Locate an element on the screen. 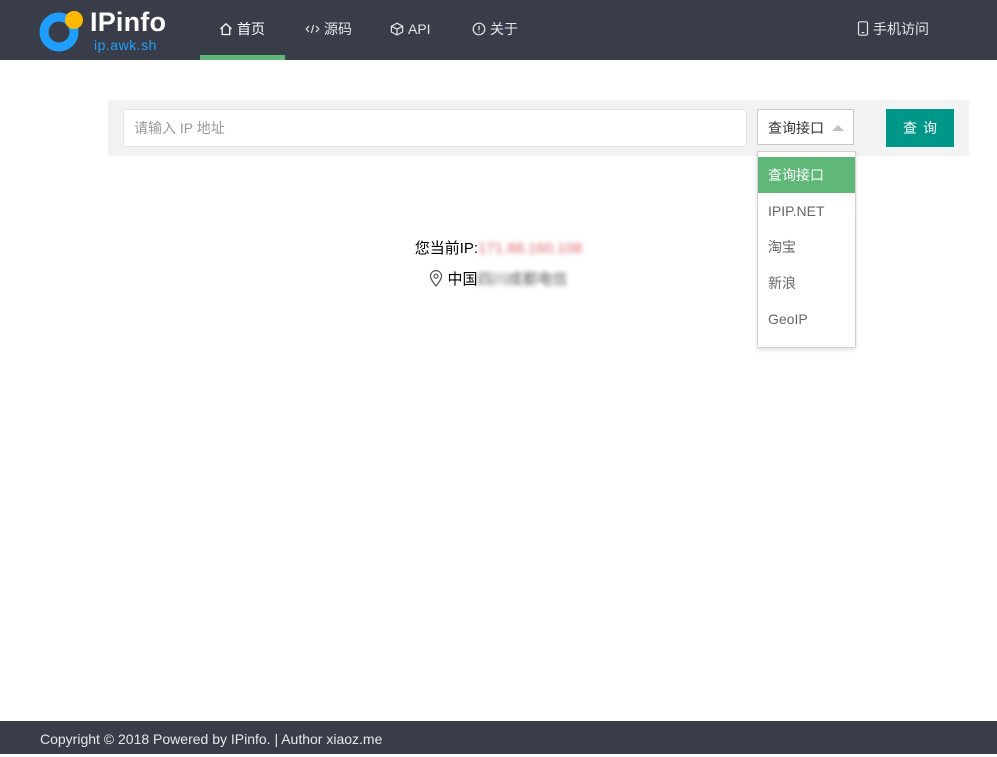 This screenshot has height=757, width=997. nav-api: API is located at coordinates (410, 30).